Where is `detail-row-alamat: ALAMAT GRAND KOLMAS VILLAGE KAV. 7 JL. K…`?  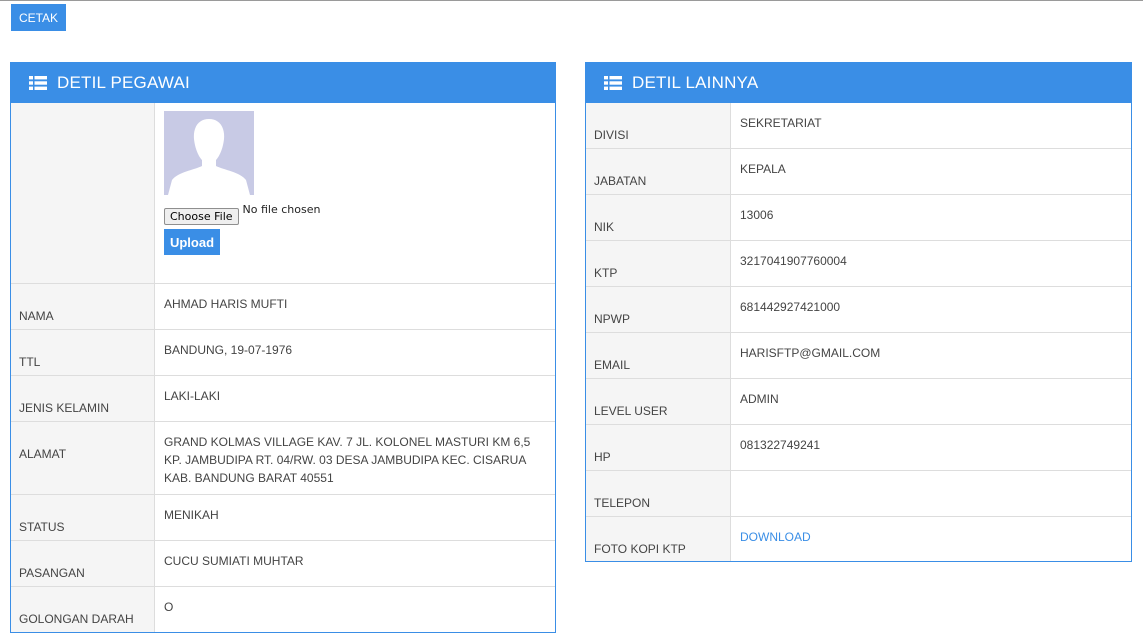 detail-row-alamat: ALAMAT GRAND KOLMAS VILLAGE KAV. 7 JL. K… is located at coordinates (283, 458).